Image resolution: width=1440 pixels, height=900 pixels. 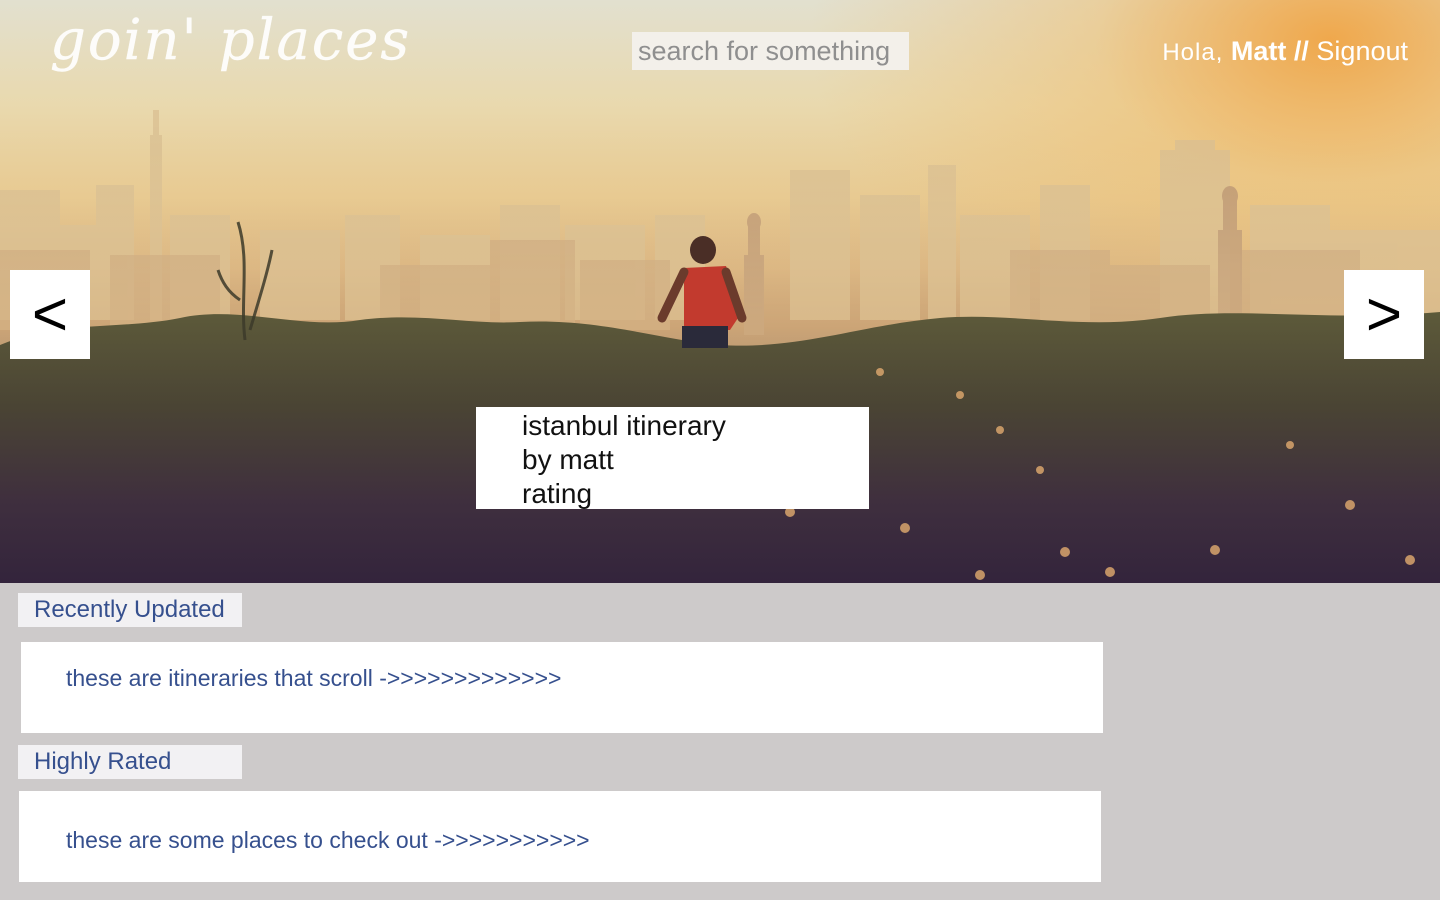 I want to click on recently-updated-label: Recently Updated, so click(x=130, y=610).